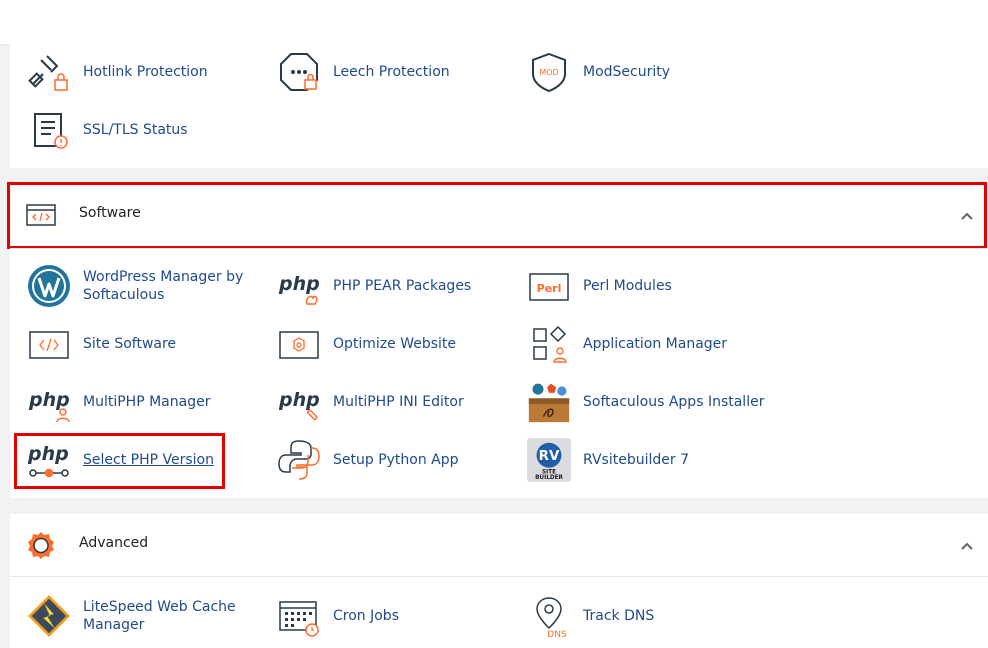 The width and height of the screenshot is (988, 648). I want to click on python-icon, so click(299, 460).